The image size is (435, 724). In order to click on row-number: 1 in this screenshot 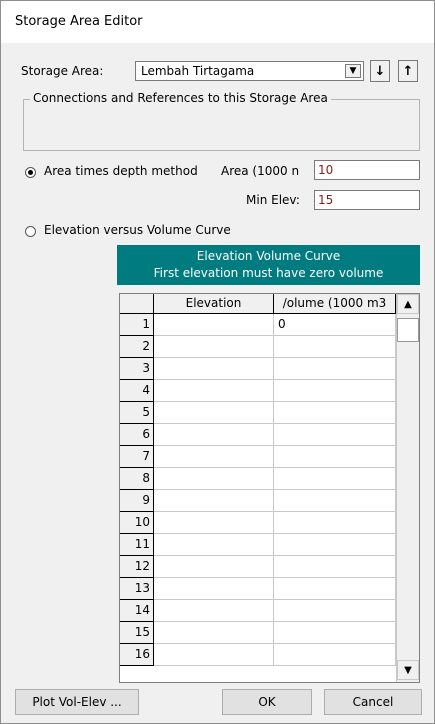, I will do `click(137, 325)`.